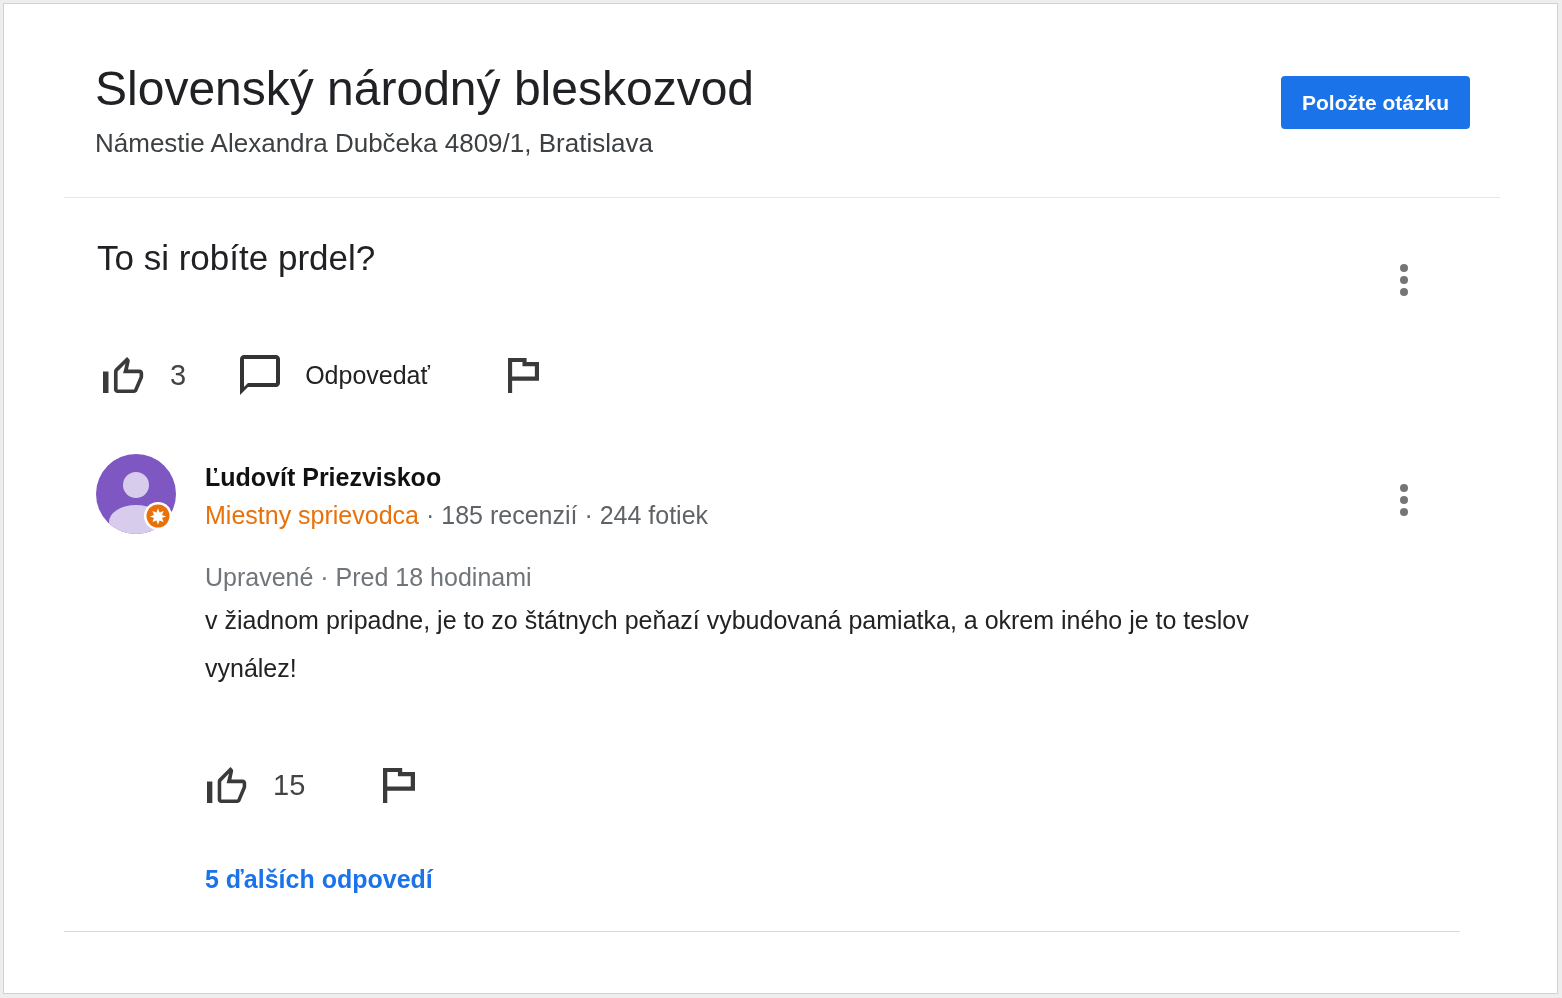 The image size is (1562, 998). I want to click on local-guide-label: Miestny sprievodca, so click(312, 515).